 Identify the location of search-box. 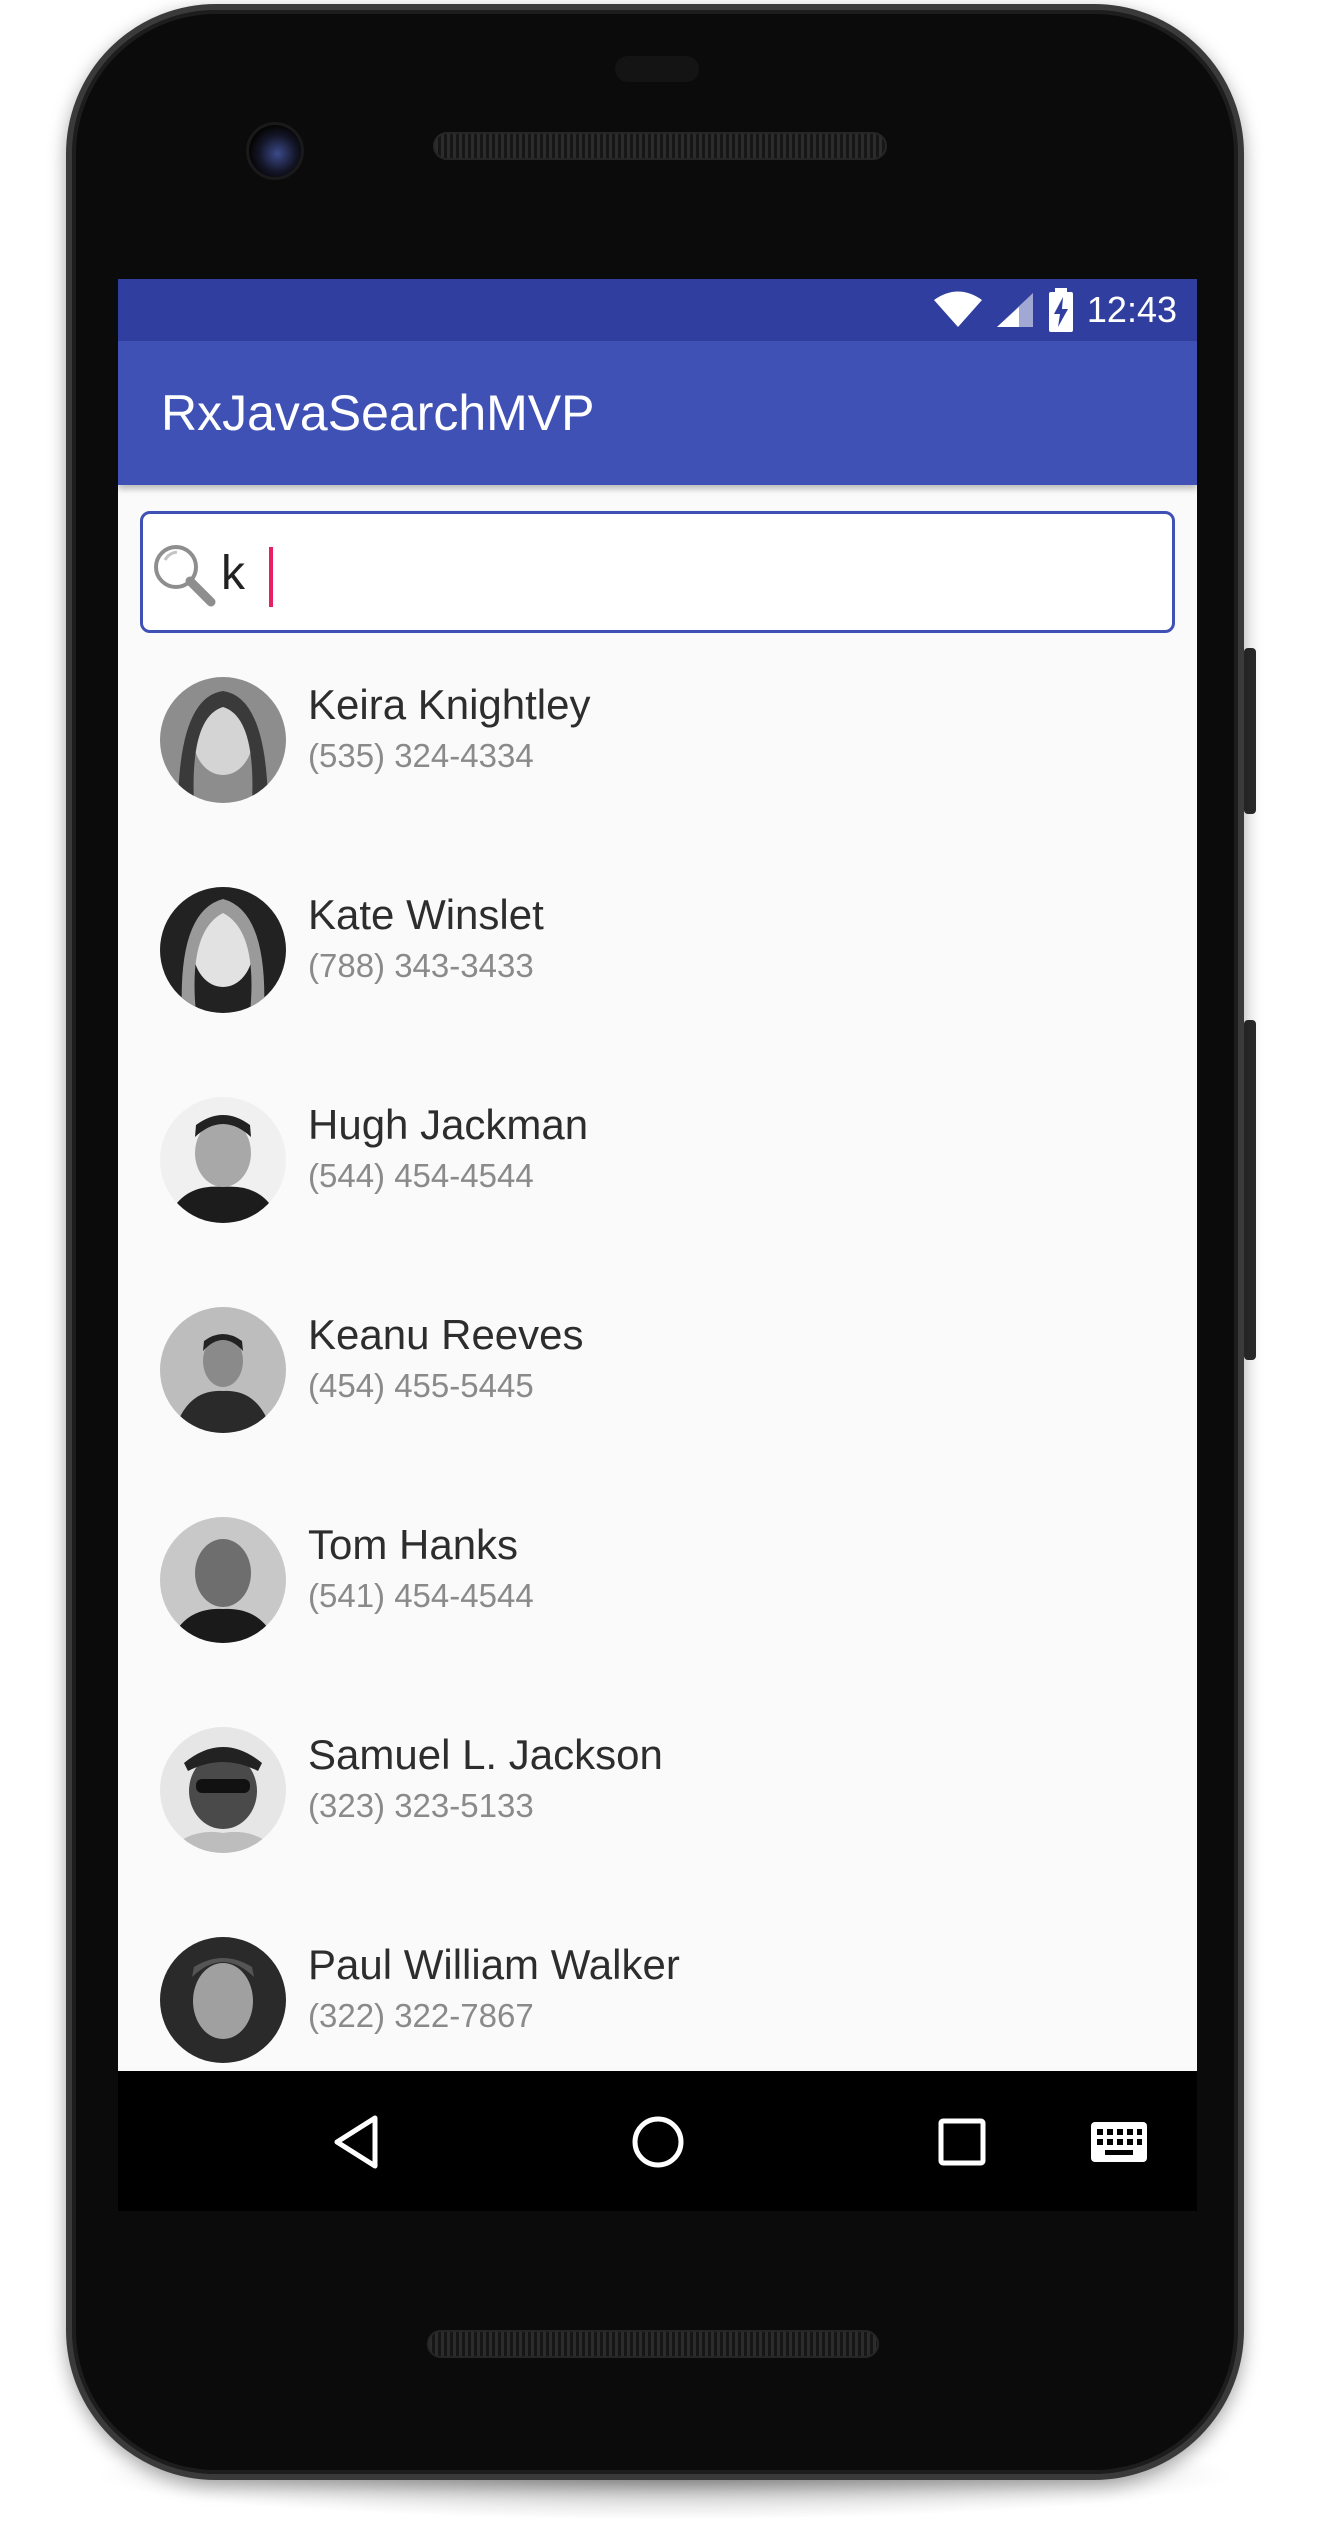
(657, 572).